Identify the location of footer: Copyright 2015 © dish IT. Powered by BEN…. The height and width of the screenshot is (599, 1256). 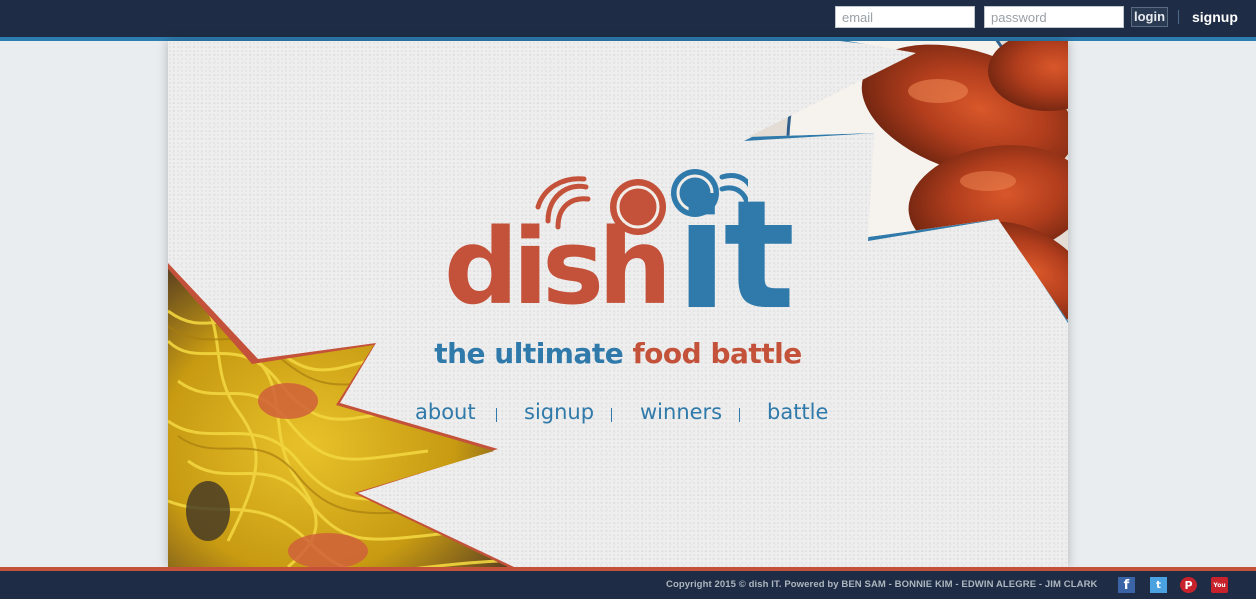
(628, 583).